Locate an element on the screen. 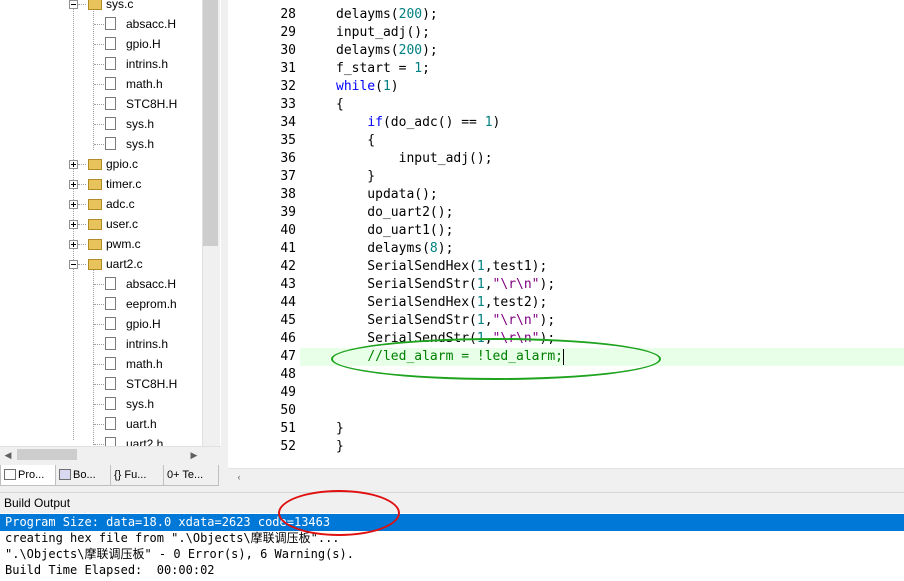  tree-group-item: pwm.c is located at coordinates (101, 244).